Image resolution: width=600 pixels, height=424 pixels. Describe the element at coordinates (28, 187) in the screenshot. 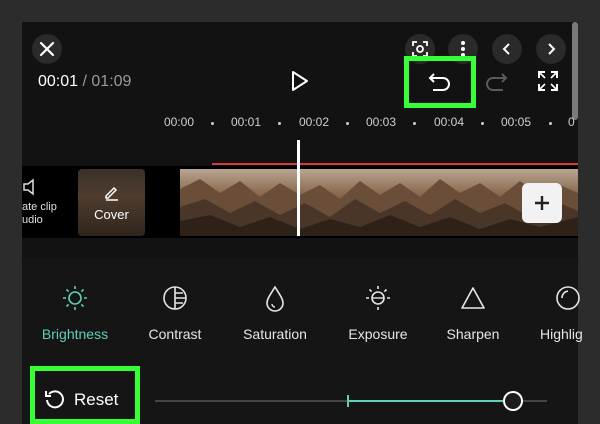

I see `speaker-icon` at that location.